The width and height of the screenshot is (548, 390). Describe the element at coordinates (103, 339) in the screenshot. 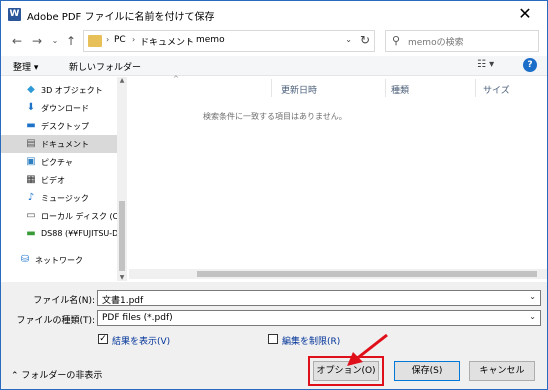

I see `show-result-checkbox: ✓` at that location.